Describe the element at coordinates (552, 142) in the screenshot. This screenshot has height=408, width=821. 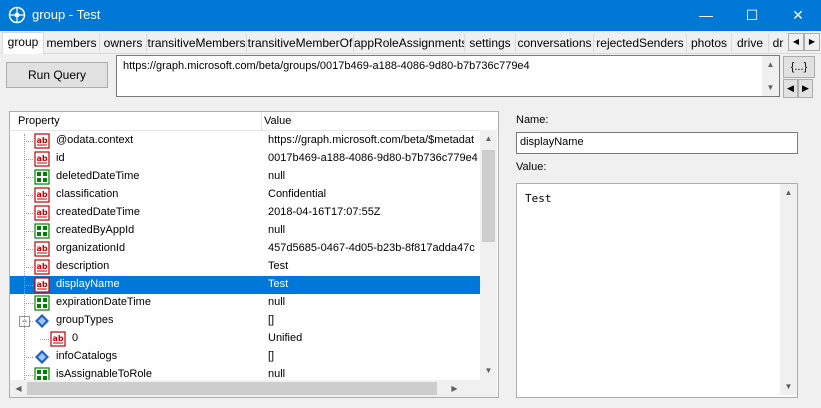
I see `name-value: displayName` at that location.